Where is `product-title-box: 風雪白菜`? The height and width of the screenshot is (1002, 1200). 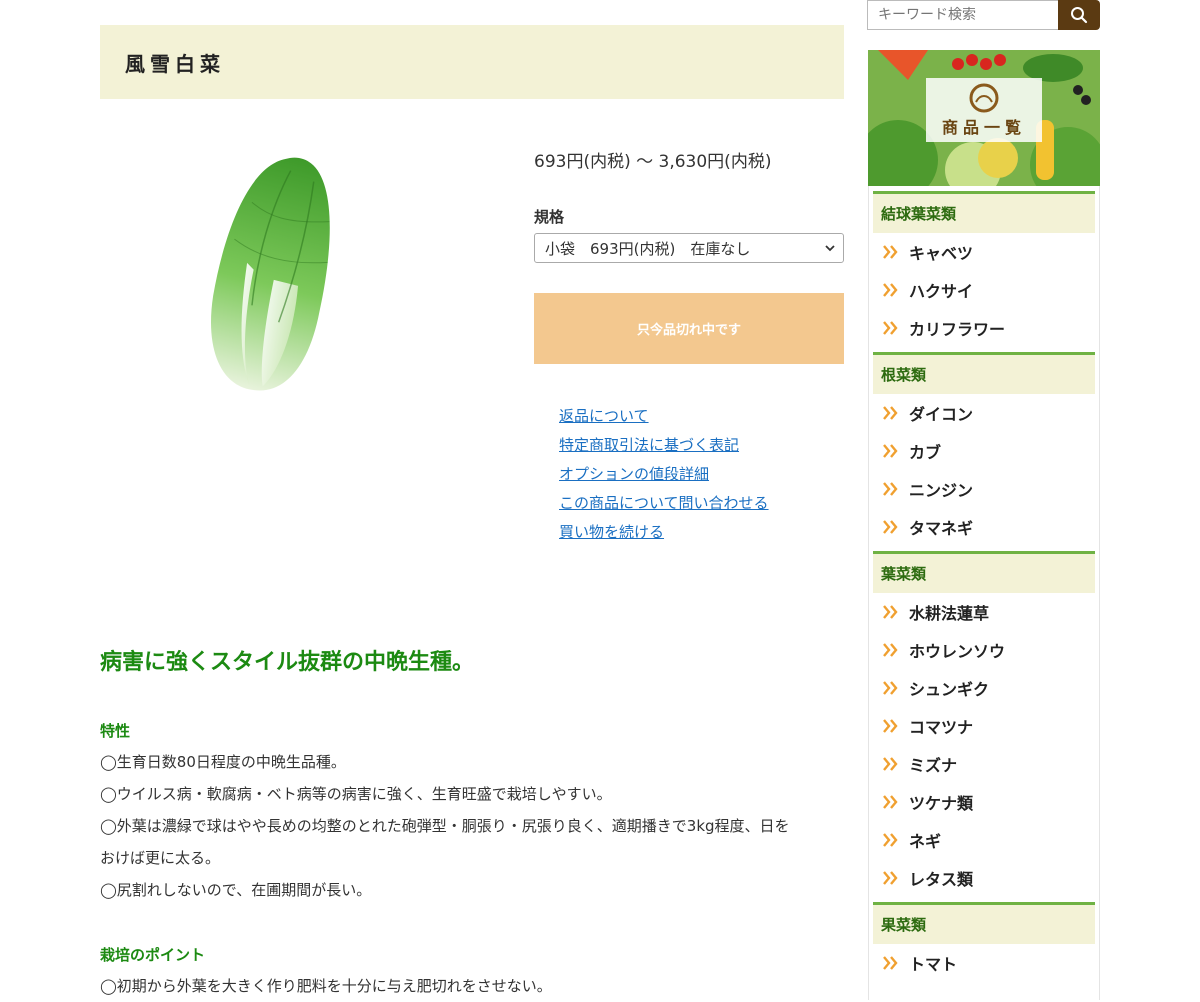
product-title-box: 風雪白菜 is located at coordinates (472, 62).